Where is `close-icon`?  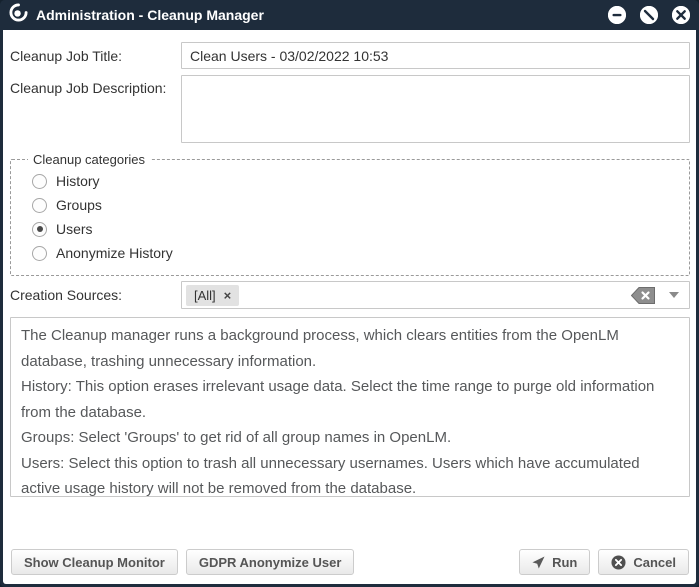 close-icon is located at coordinates (681, 15).